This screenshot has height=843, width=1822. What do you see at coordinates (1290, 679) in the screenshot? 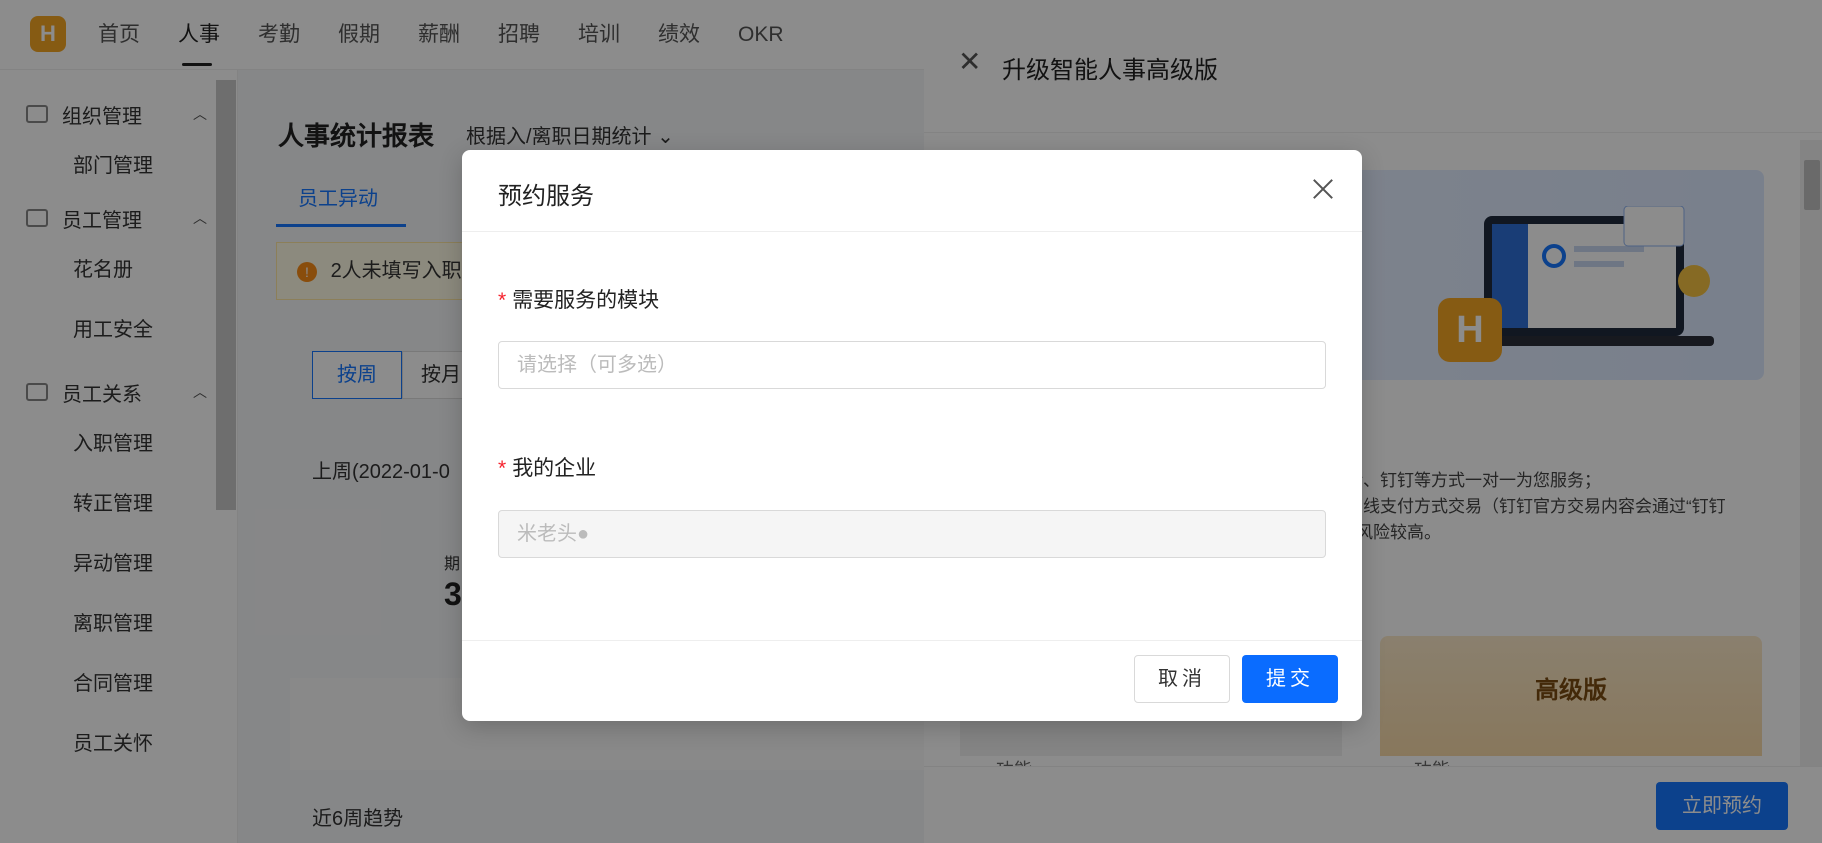
I see `submit-button: 提交` at bounding box center [1290, 679].